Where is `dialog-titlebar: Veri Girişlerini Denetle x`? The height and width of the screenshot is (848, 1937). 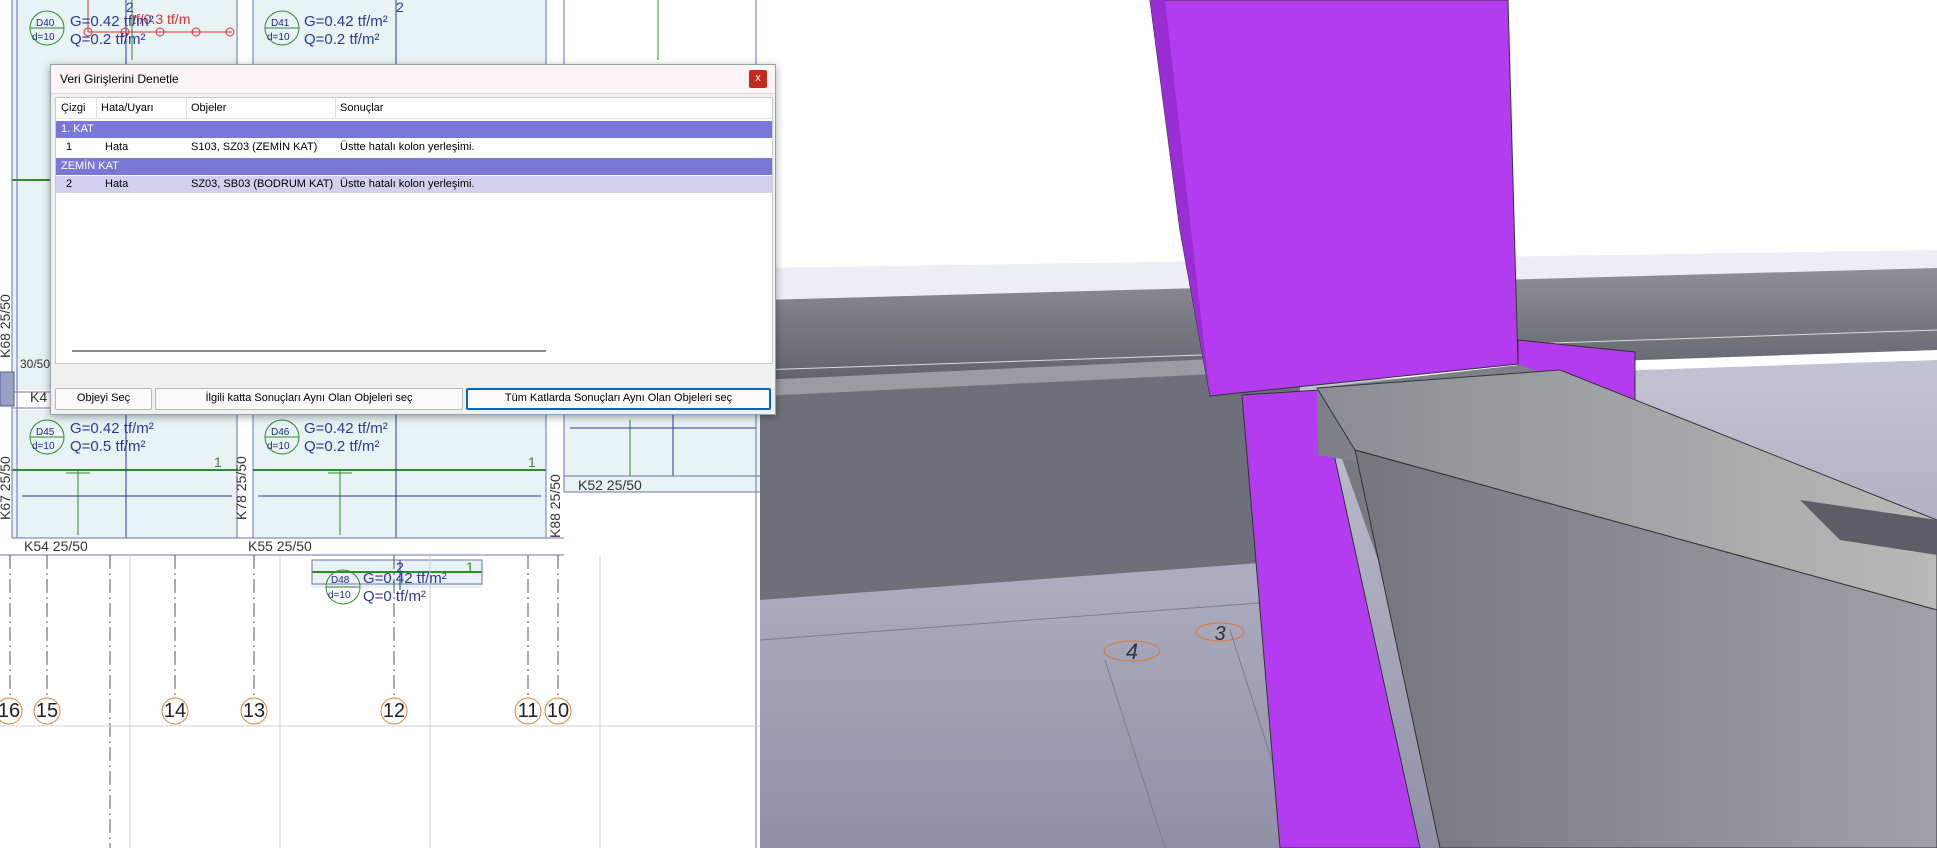 dialog-titlebar: Veri Girişlerini Denetle x is located at coordinates (413, 79).